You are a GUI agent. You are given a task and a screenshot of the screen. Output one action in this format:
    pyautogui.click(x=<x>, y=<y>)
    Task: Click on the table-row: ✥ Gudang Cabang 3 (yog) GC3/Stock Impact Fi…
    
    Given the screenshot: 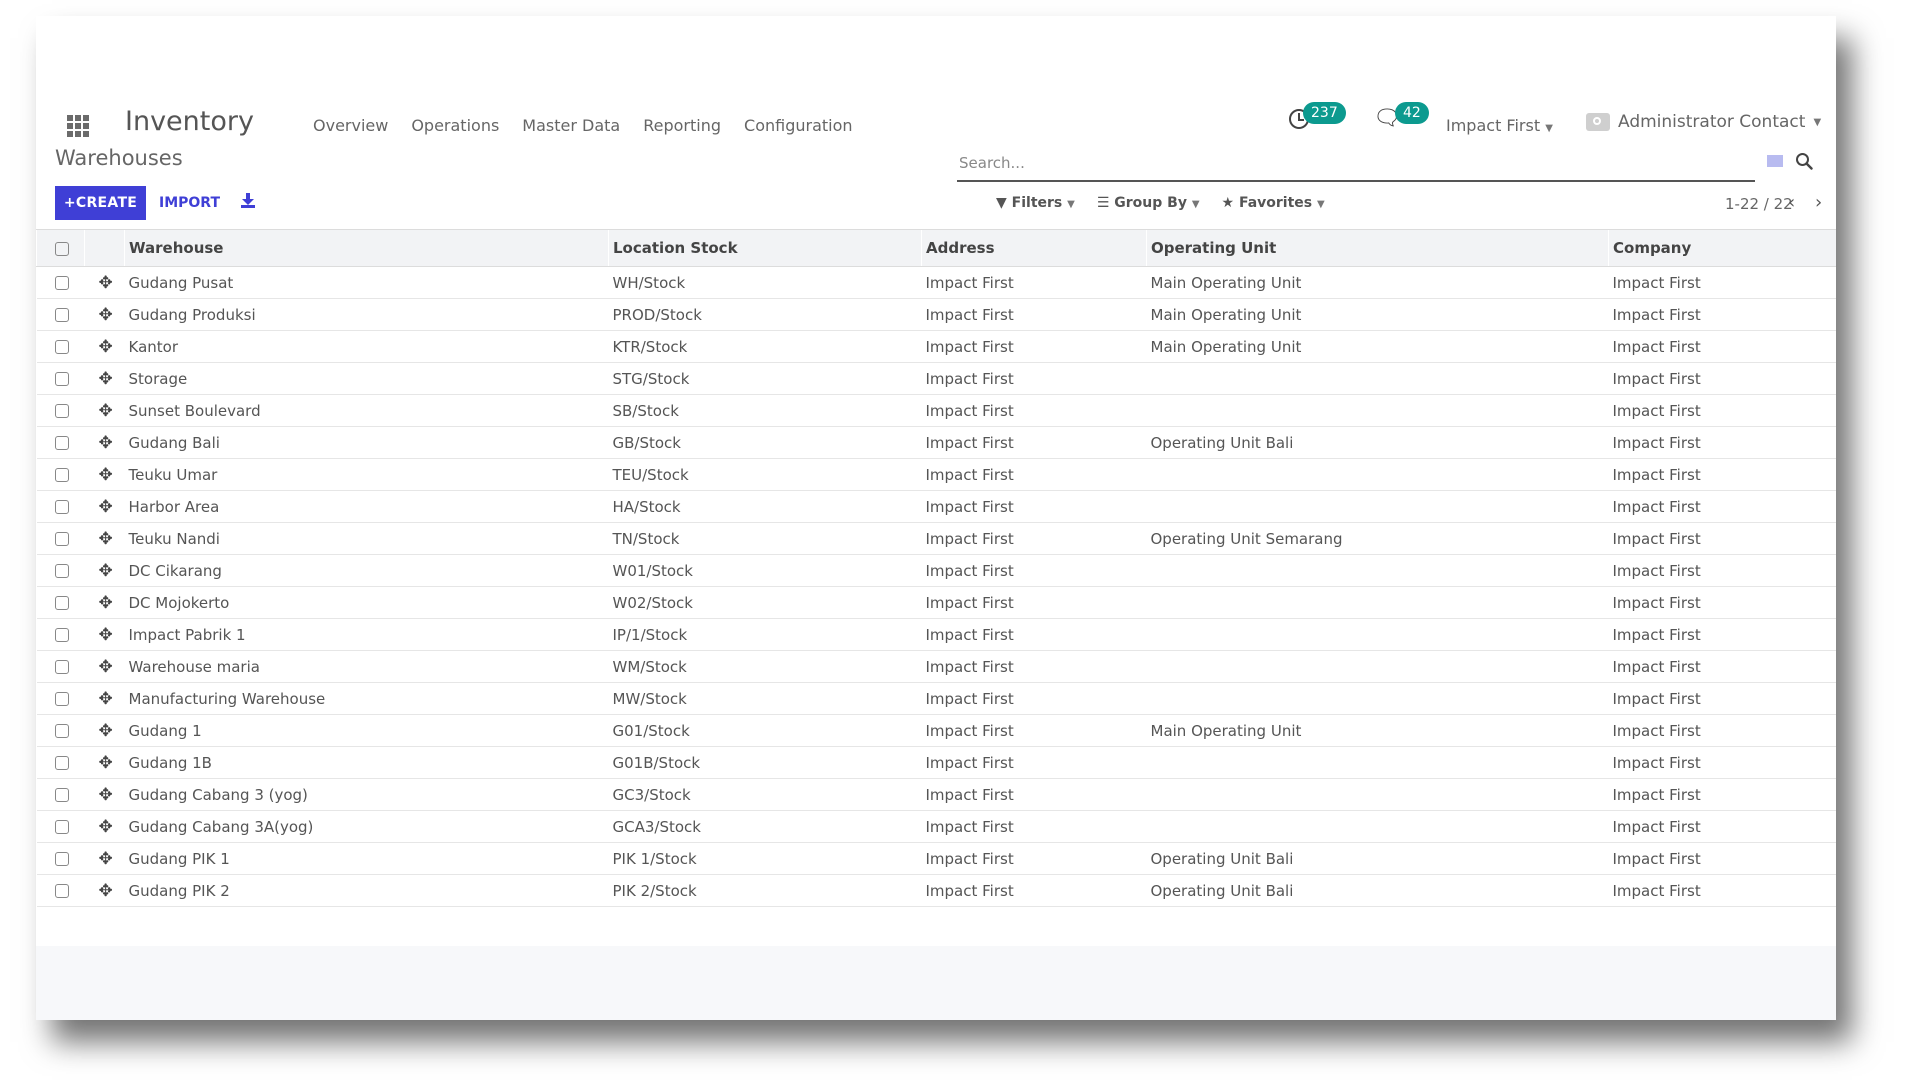 What is the action you would take?
    pyautogui.click(x=936, y=794)
    